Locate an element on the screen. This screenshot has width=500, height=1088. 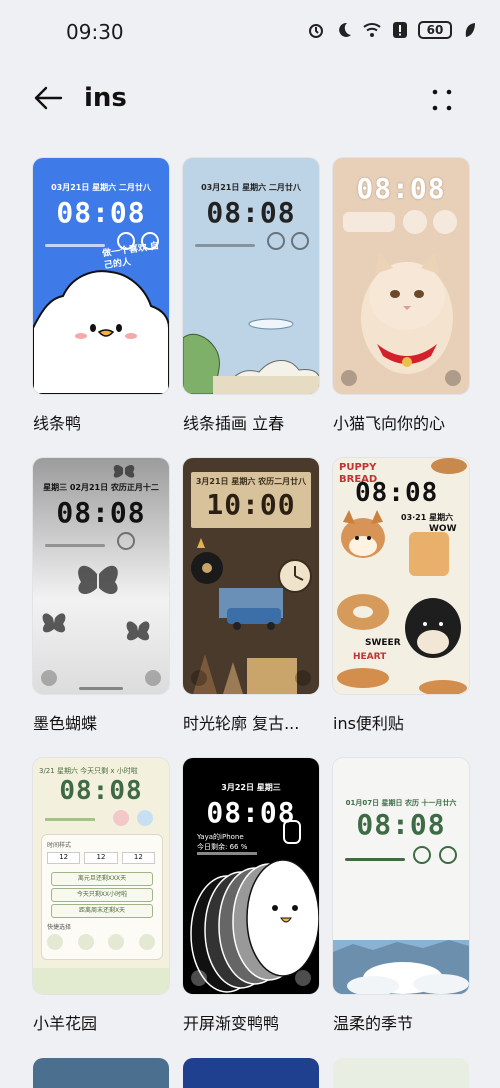
garden-button: 今天只剩XX小时啦 is located at coordinates (102, 895).